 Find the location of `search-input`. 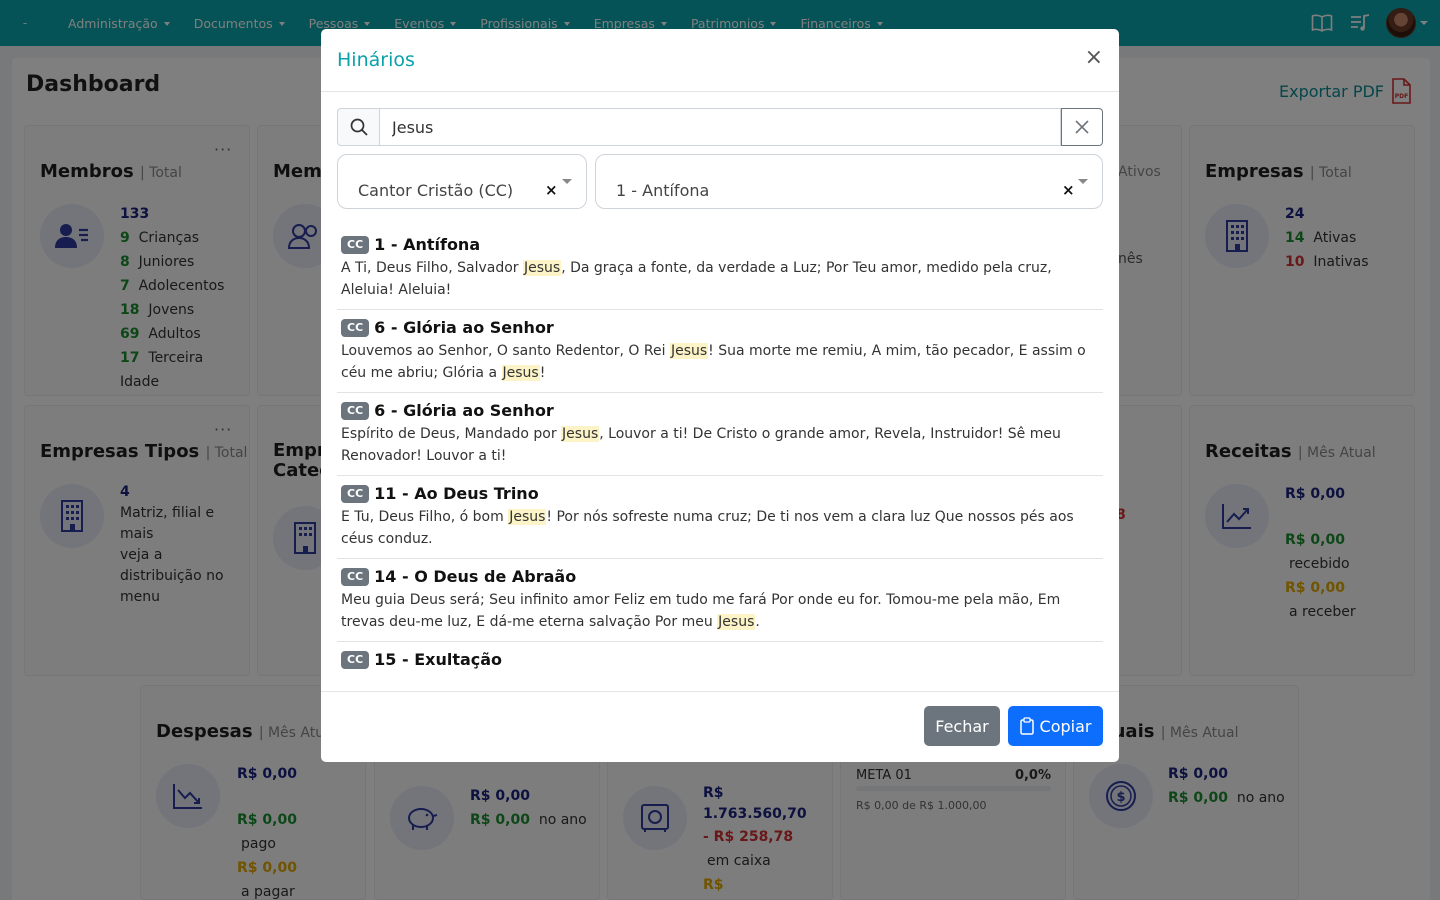

search-input is located at coordinates (720, 127).